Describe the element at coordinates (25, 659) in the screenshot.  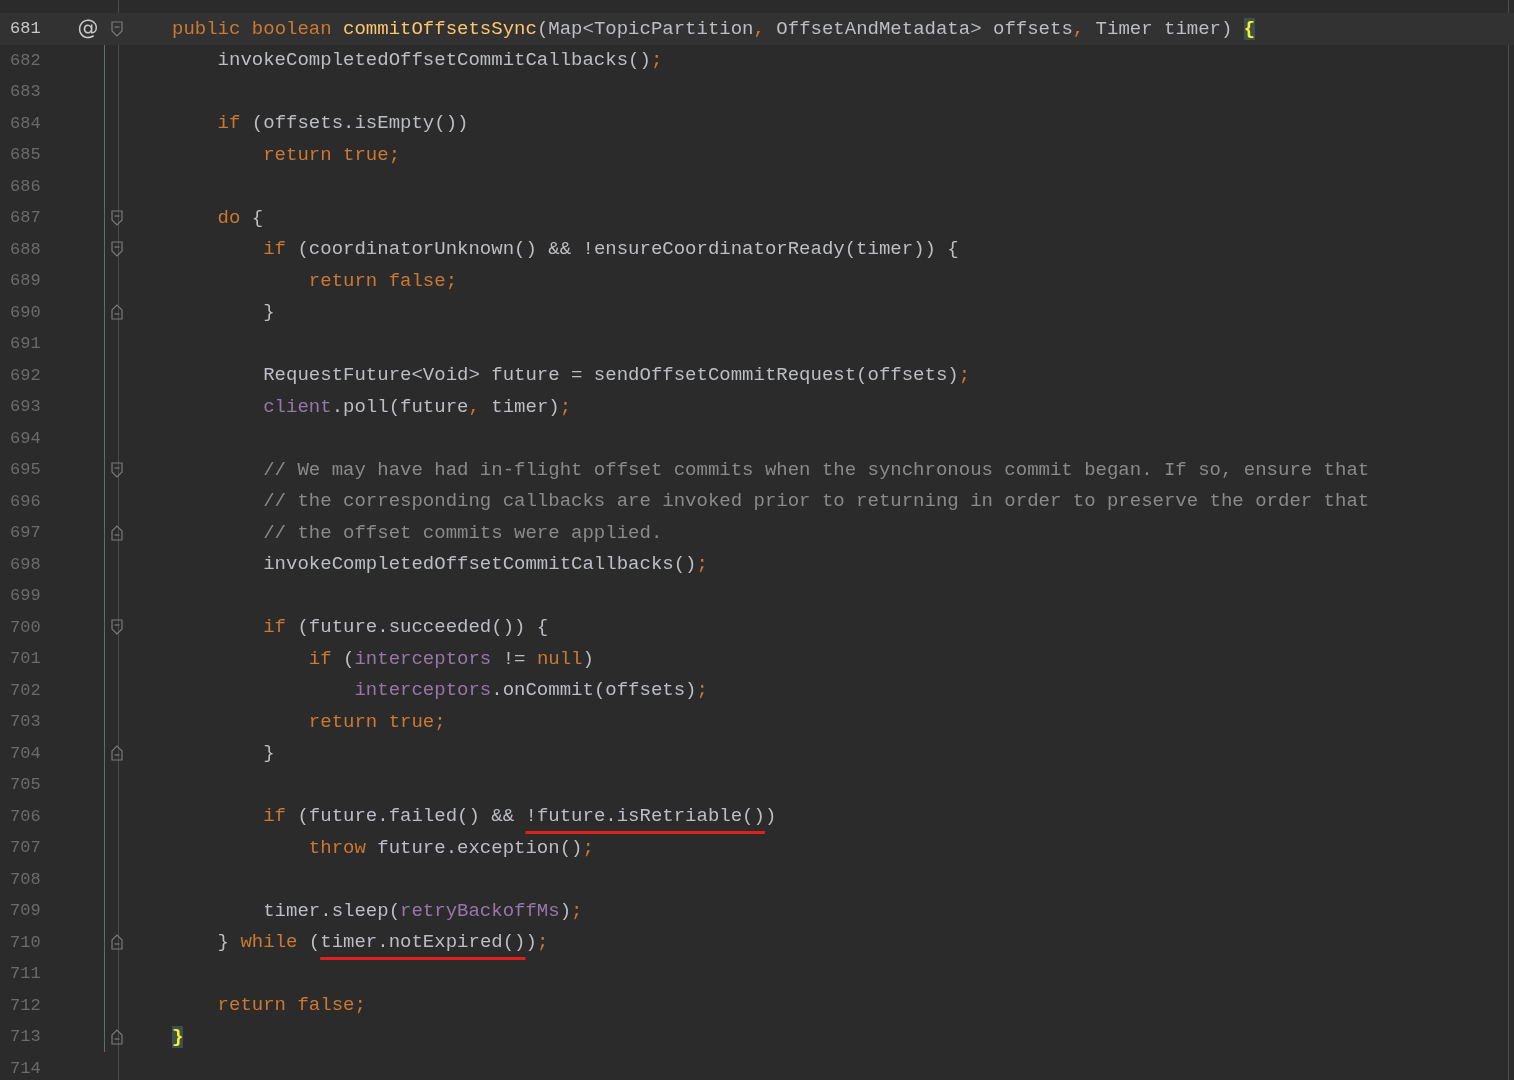
I see `line-number: 701` at that location.